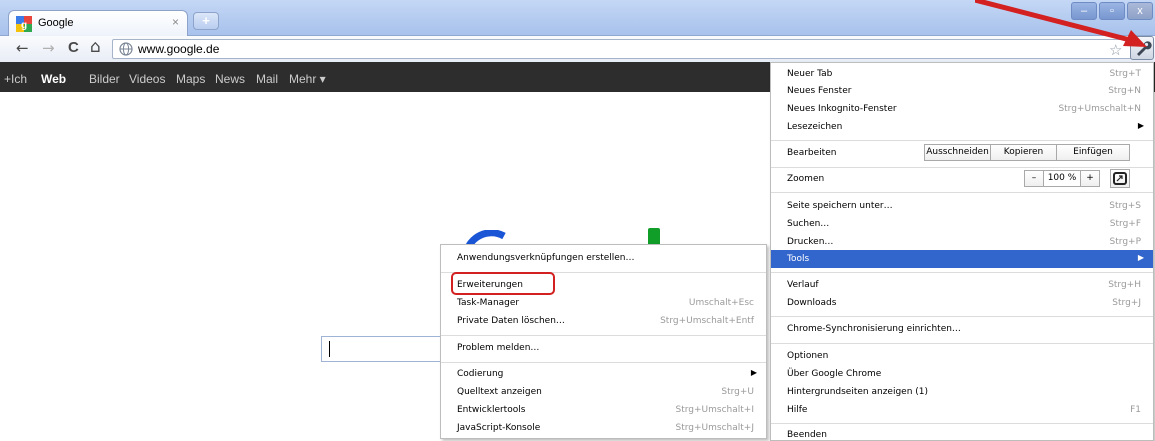 Image resolution: width=1155 pixels, height=441 pixels. Describe the element at coordinates (962, 433) in the screenshot. I see `menu-item-exit: Beenden` at that location.